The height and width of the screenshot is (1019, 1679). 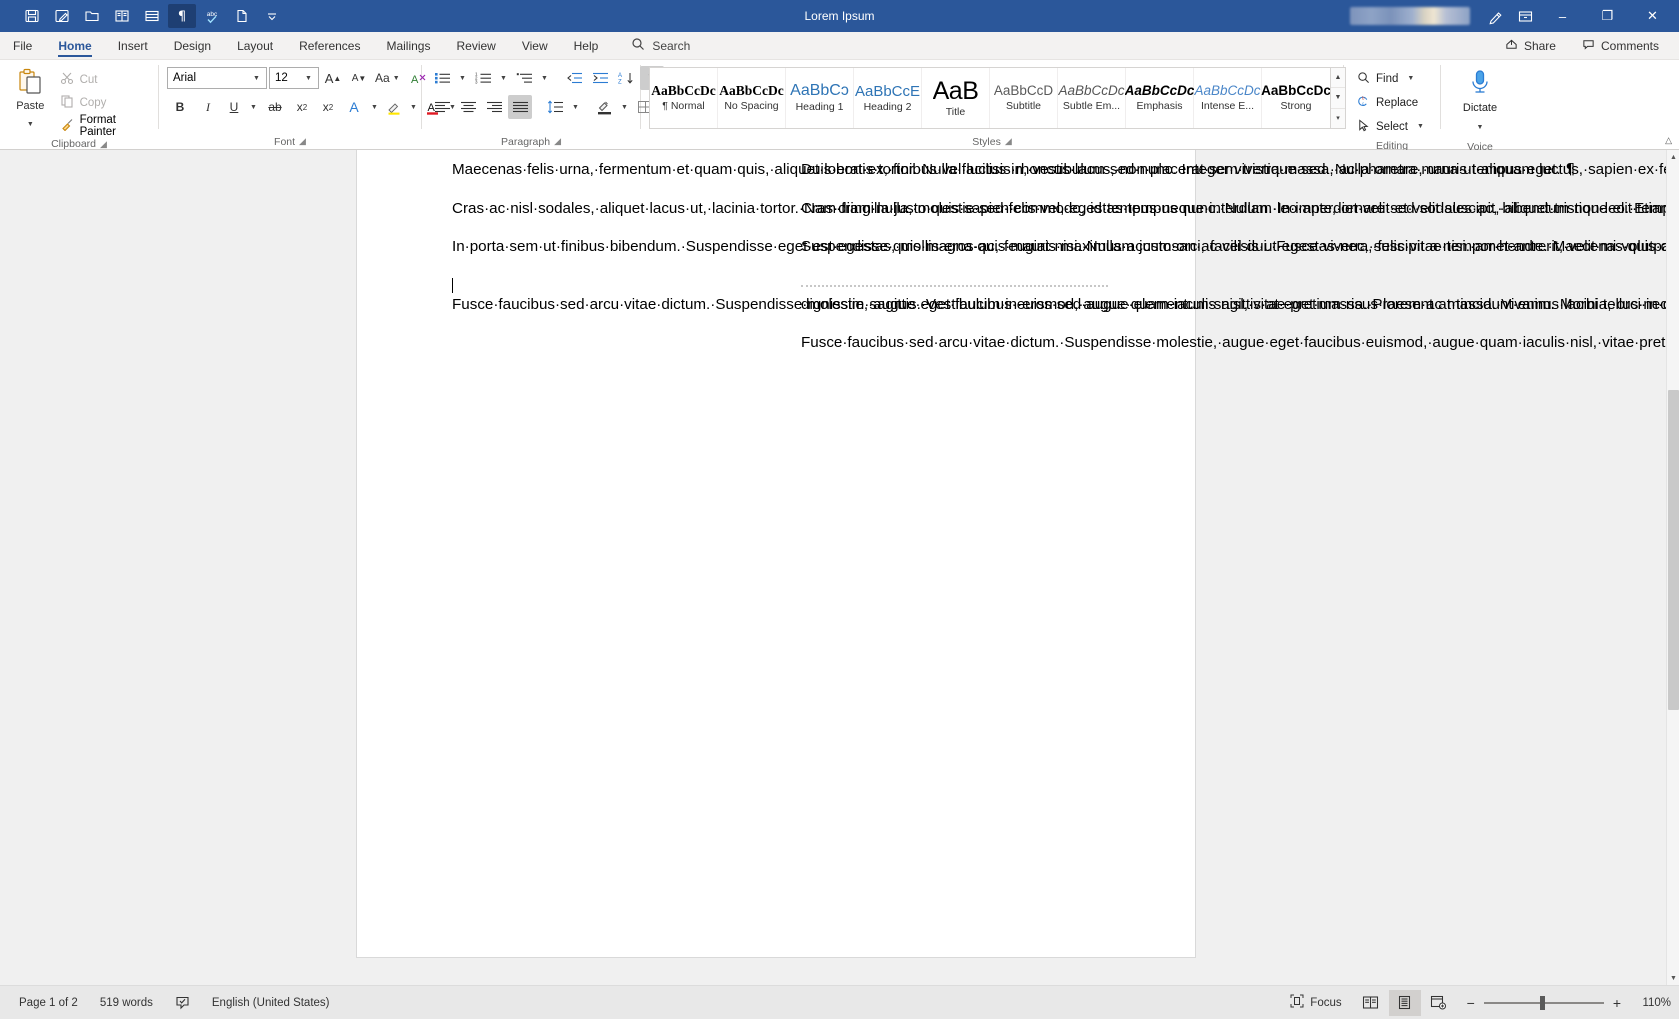 What do you see at coordinates (104, 79) in the screenshot?
I see `cut-button: Cut` at bounding box center [104, 79].